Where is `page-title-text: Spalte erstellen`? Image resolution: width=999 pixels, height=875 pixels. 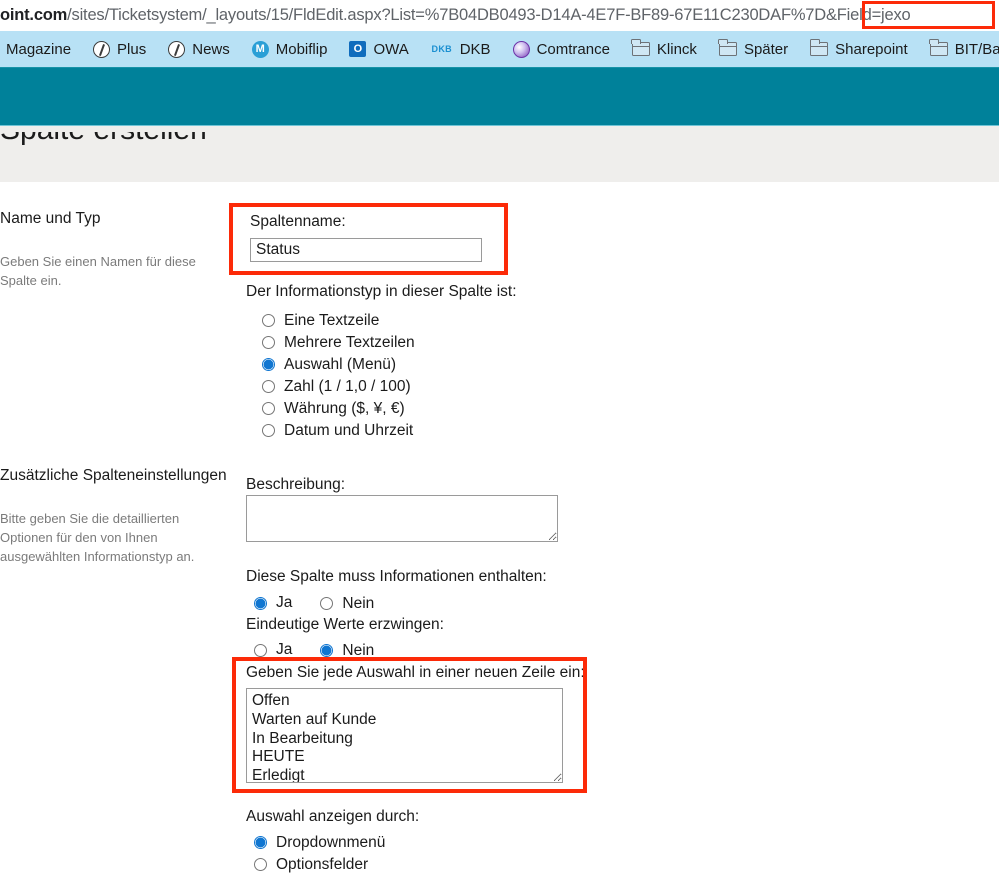
page-title-text: Spalte erstellen is located at coordinates (103, 139).